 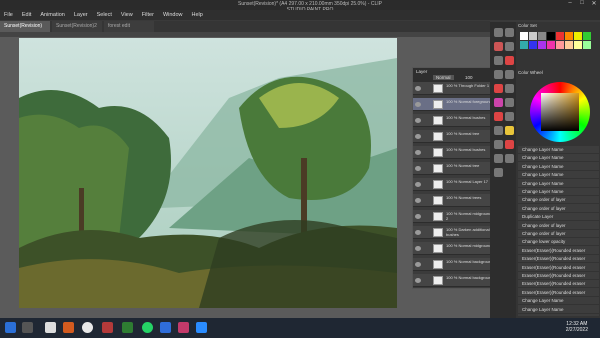 I want to click on menu-item-edit: Edit, so click(x=26, y=15).